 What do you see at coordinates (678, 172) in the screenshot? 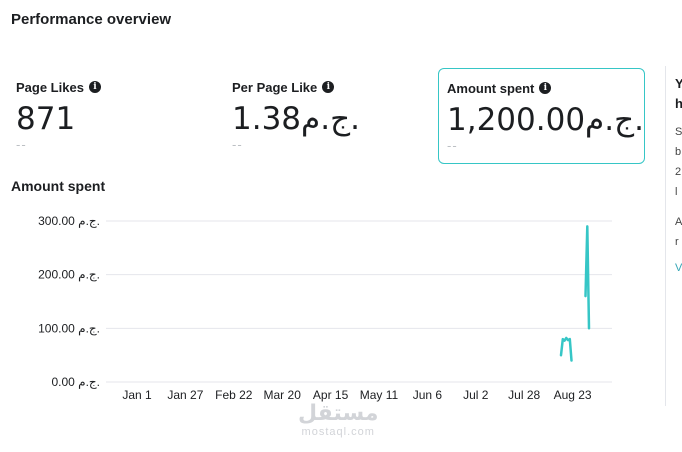
I see `side-panel-text: 2` at bounding box center [678, 172].